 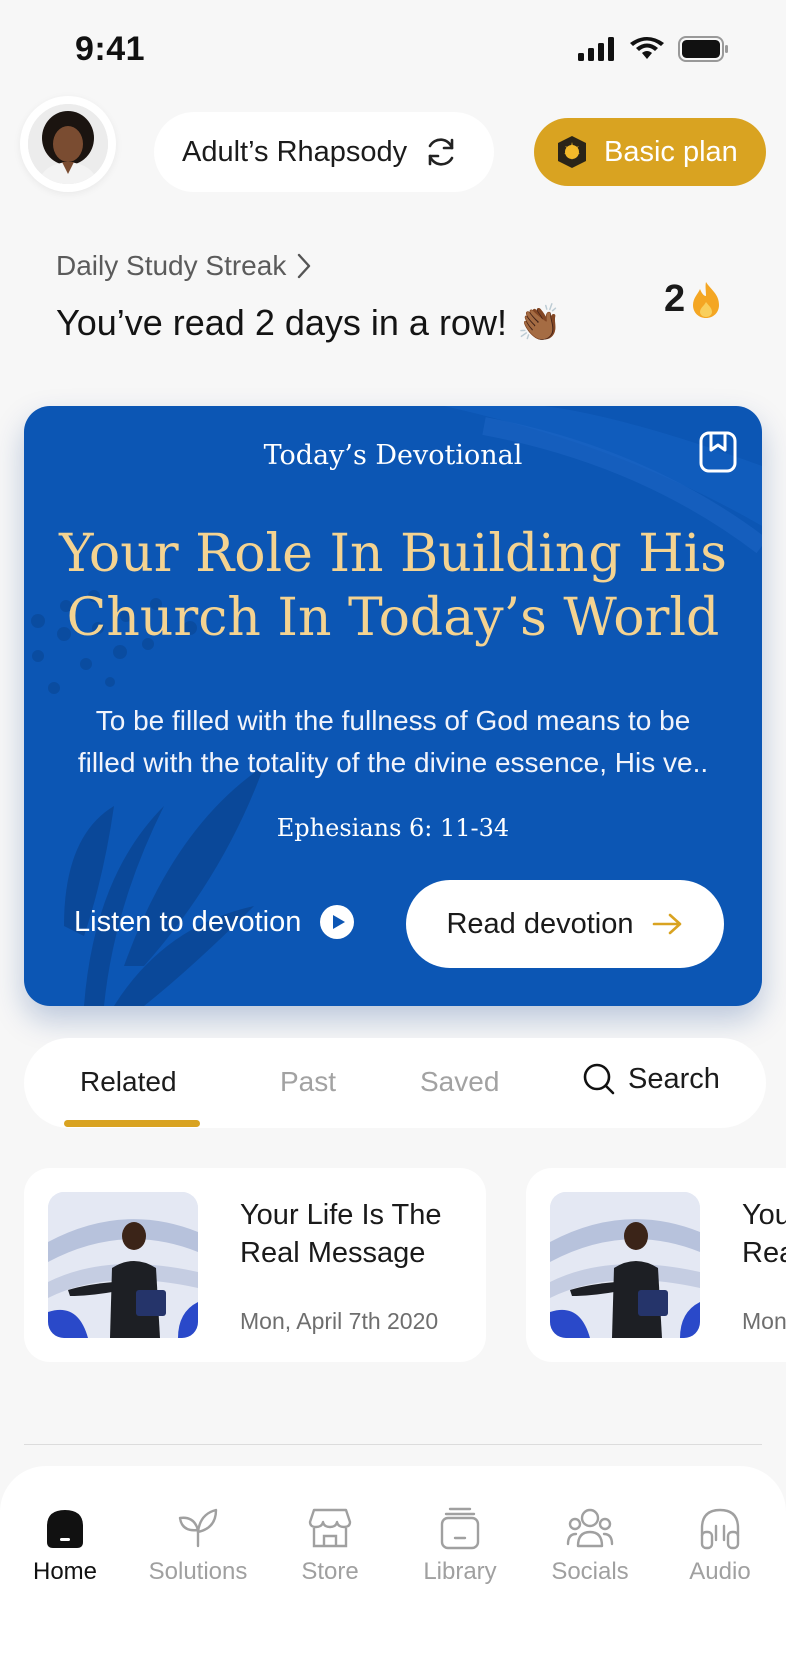 I want to click on nav-audio: Audio, so click(x=720, y=1546).